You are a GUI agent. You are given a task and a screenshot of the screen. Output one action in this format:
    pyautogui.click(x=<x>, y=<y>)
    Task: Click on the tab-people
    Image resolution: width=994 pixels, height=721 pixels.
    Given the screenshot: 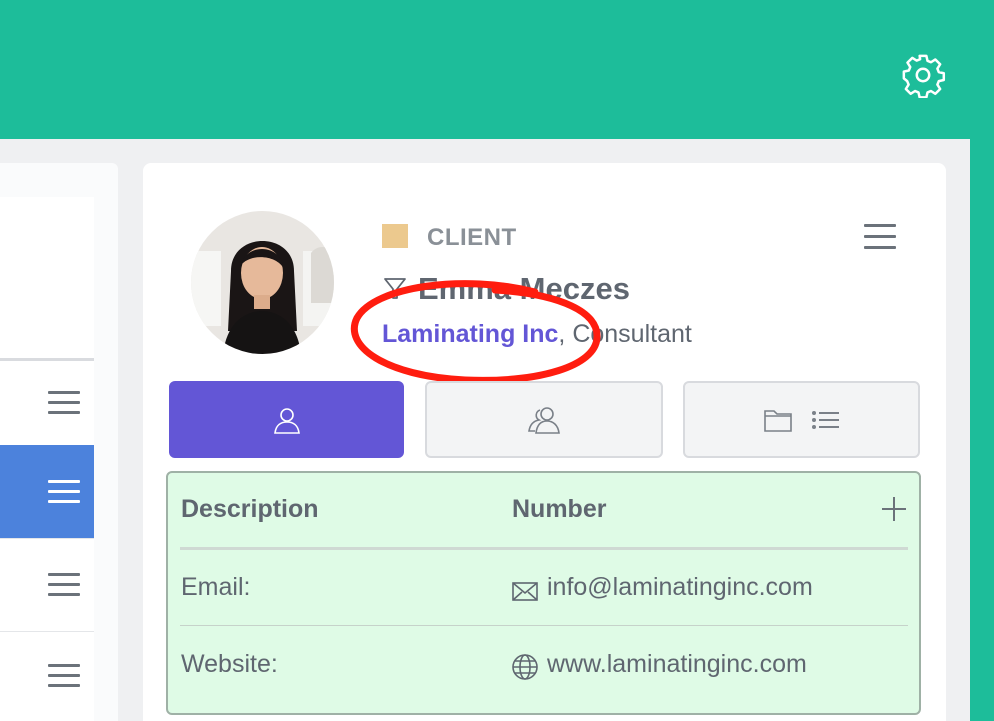 What is the action you would take?
    pyautogui.click(x=544, y=419)
    